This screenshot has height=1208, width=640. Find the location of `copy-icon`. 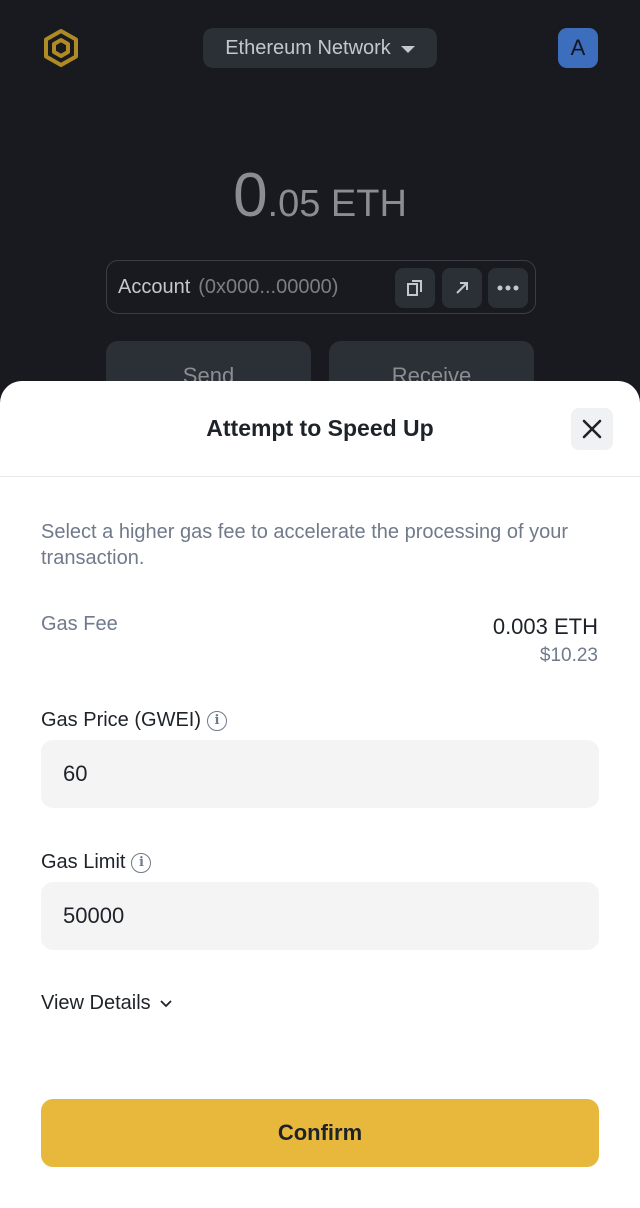

copy-icon is located at coordinates (415, 288).